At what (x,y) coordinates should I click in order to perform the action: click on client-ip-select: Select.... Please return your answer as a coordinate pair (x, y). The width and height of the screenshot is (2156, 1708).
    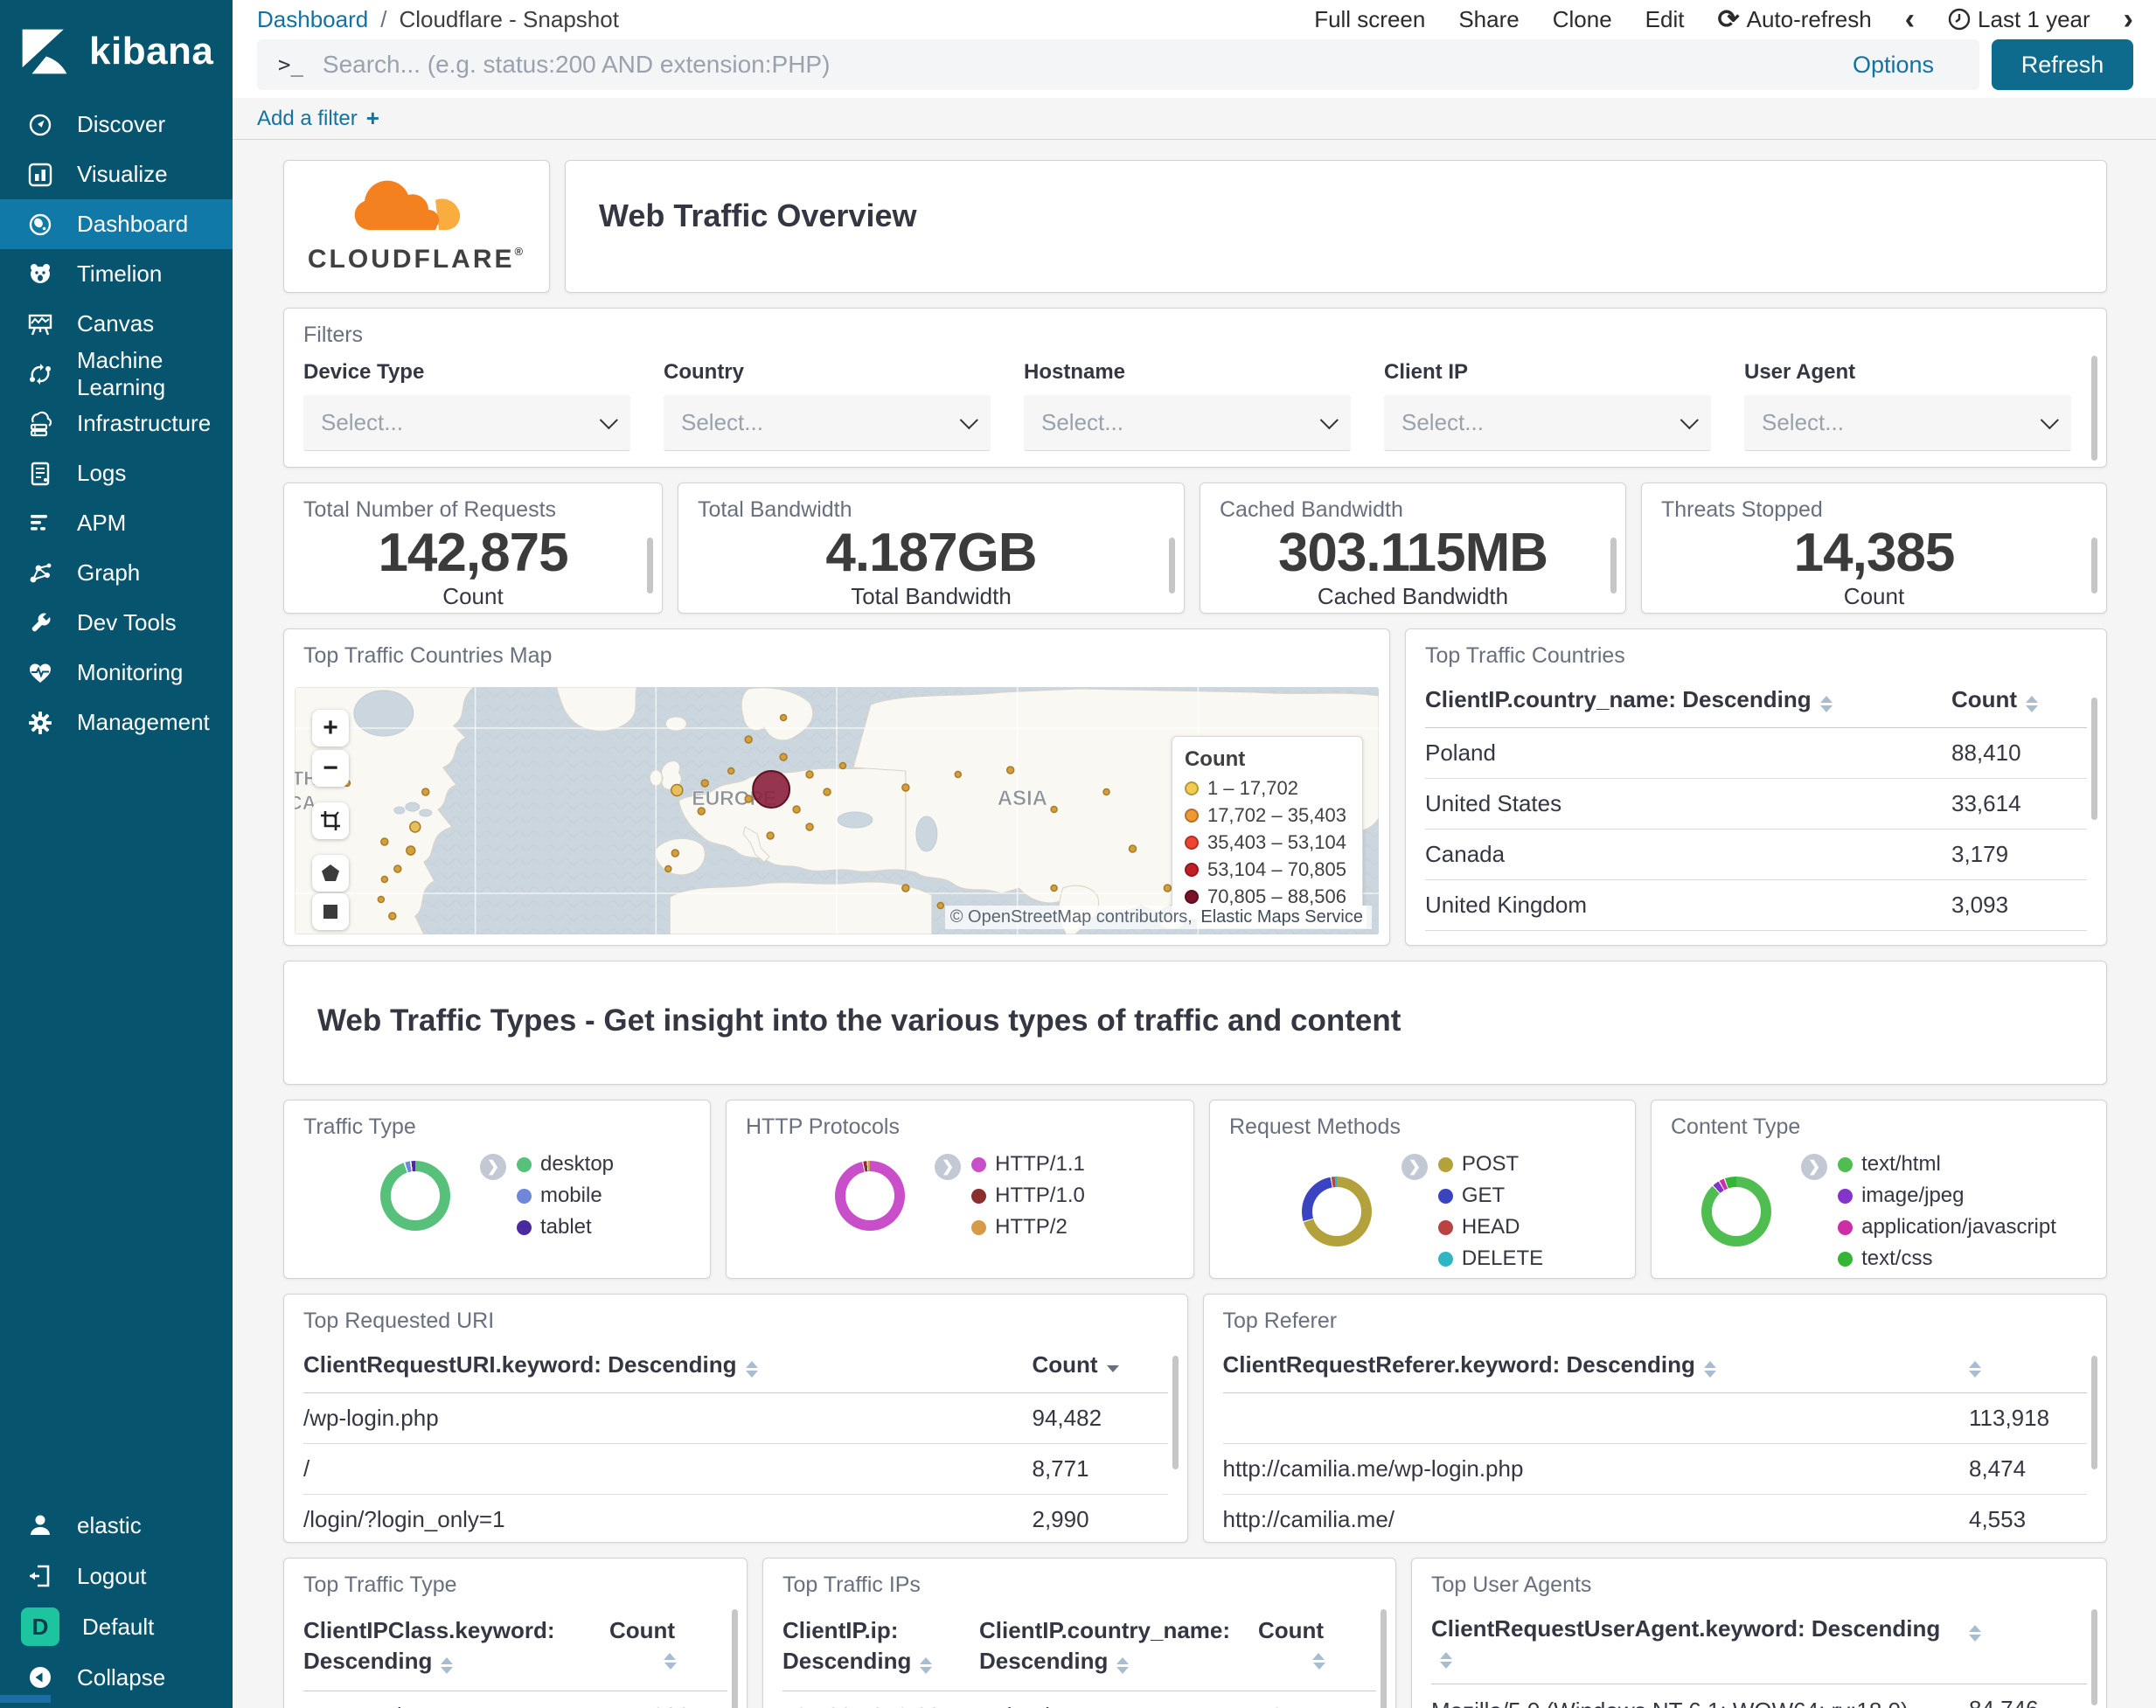
    Looking at the image, I should click on (1547, 423).